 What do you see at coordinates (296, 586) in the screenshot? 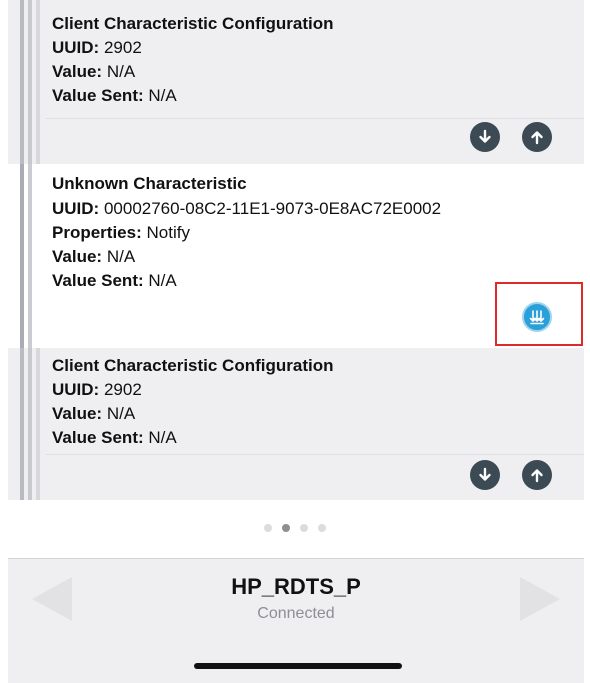
I see `device-name: HP_RDTS_P` at bounding box center [296, 586].